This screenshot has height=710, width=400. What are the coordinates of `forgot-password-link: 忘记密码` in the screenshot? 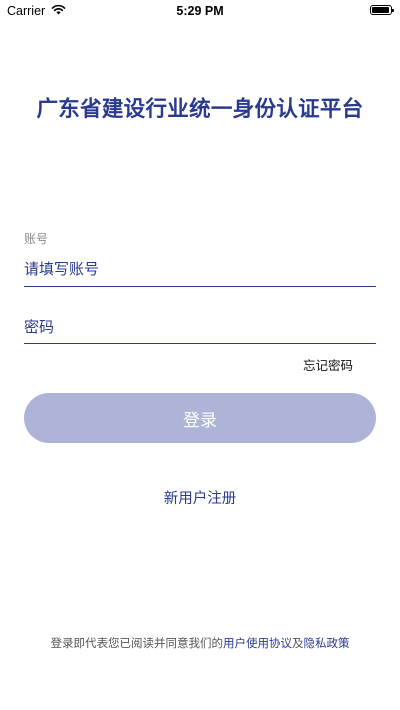 It's located at (328, 364).